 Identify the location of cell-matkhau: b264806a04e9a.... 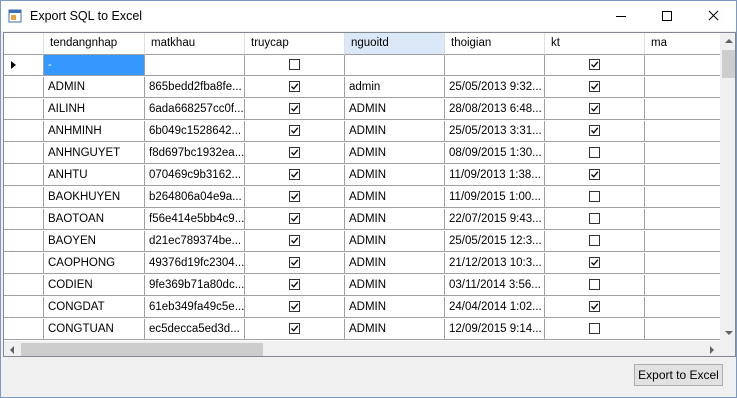
(195, 197).